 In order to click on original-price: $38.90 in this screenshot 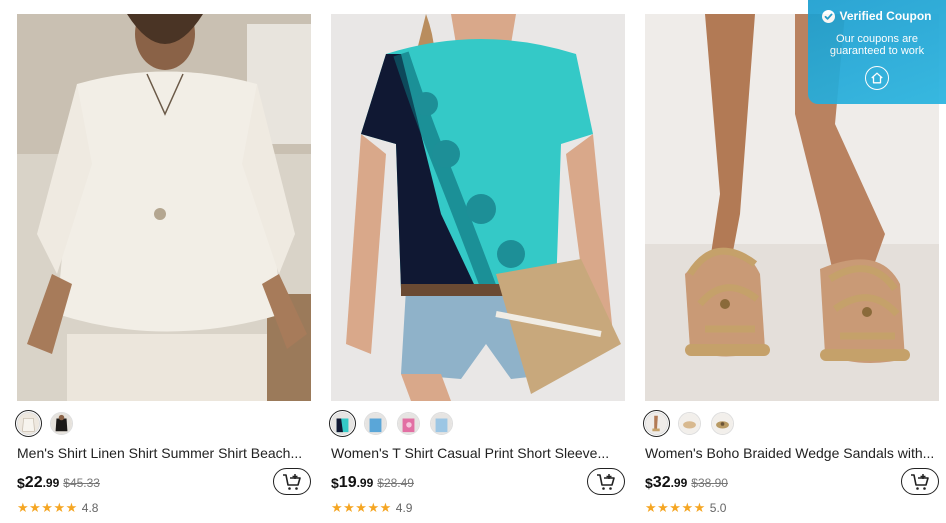, I will do `click(709, 483)`.